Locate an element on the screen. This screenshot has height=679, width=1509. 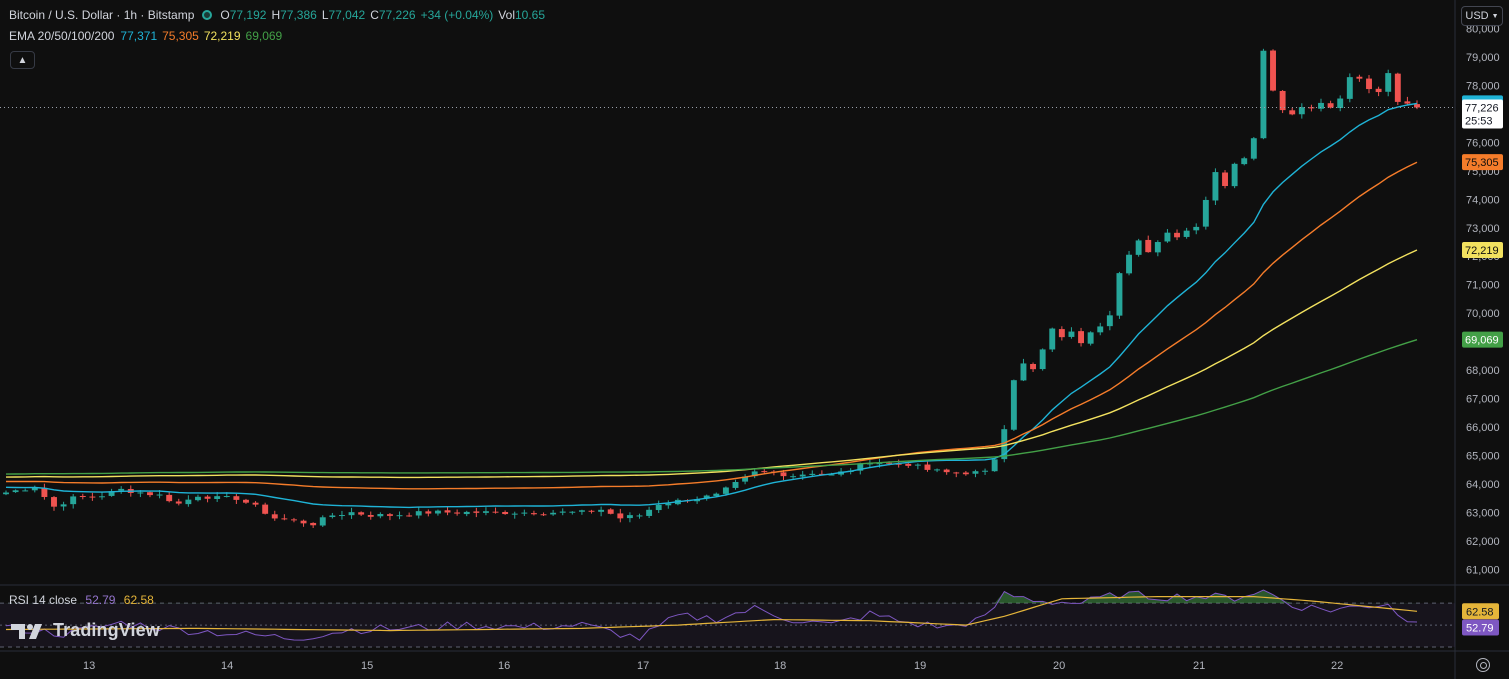
chart-settings-icon is located at coordinates (1483, 665).